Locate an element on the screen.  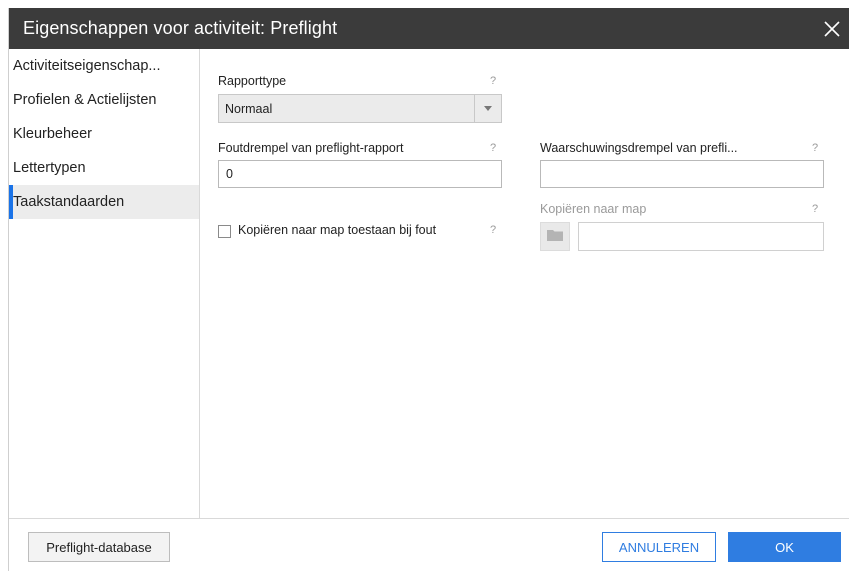
chevron-down-icon is located at coordinates (487, 108).